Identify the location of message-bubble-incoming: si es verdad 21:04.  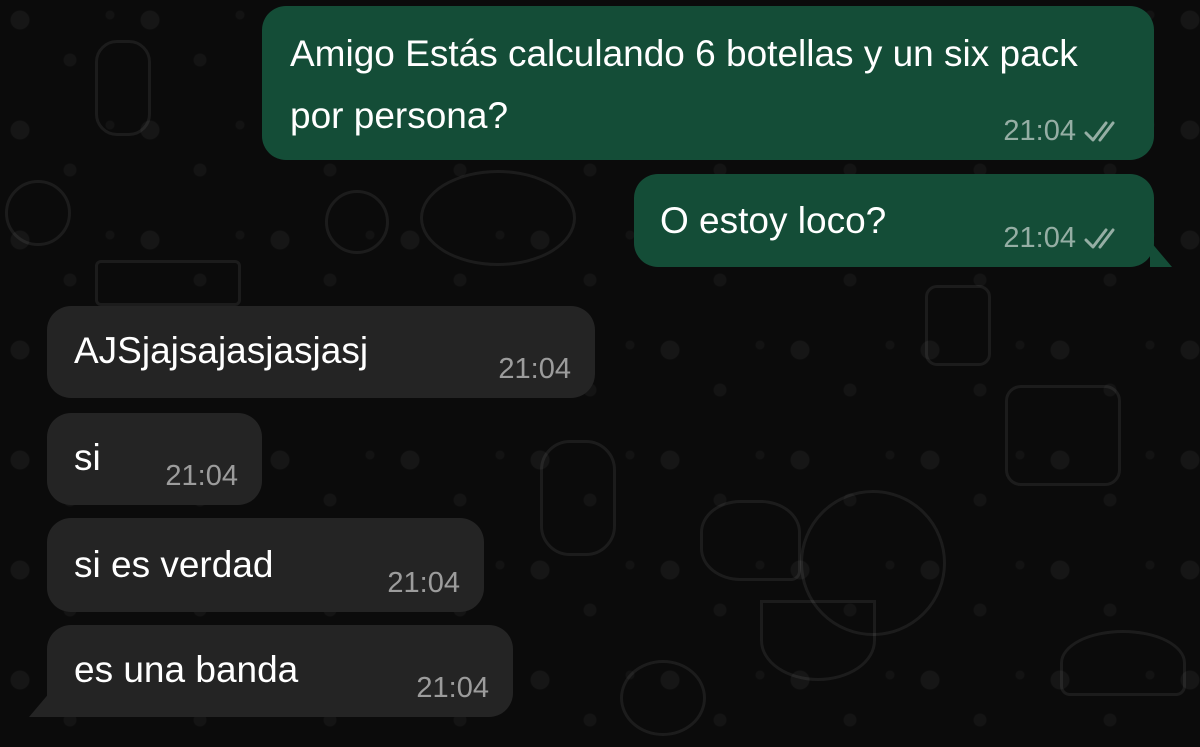
(265, 565).